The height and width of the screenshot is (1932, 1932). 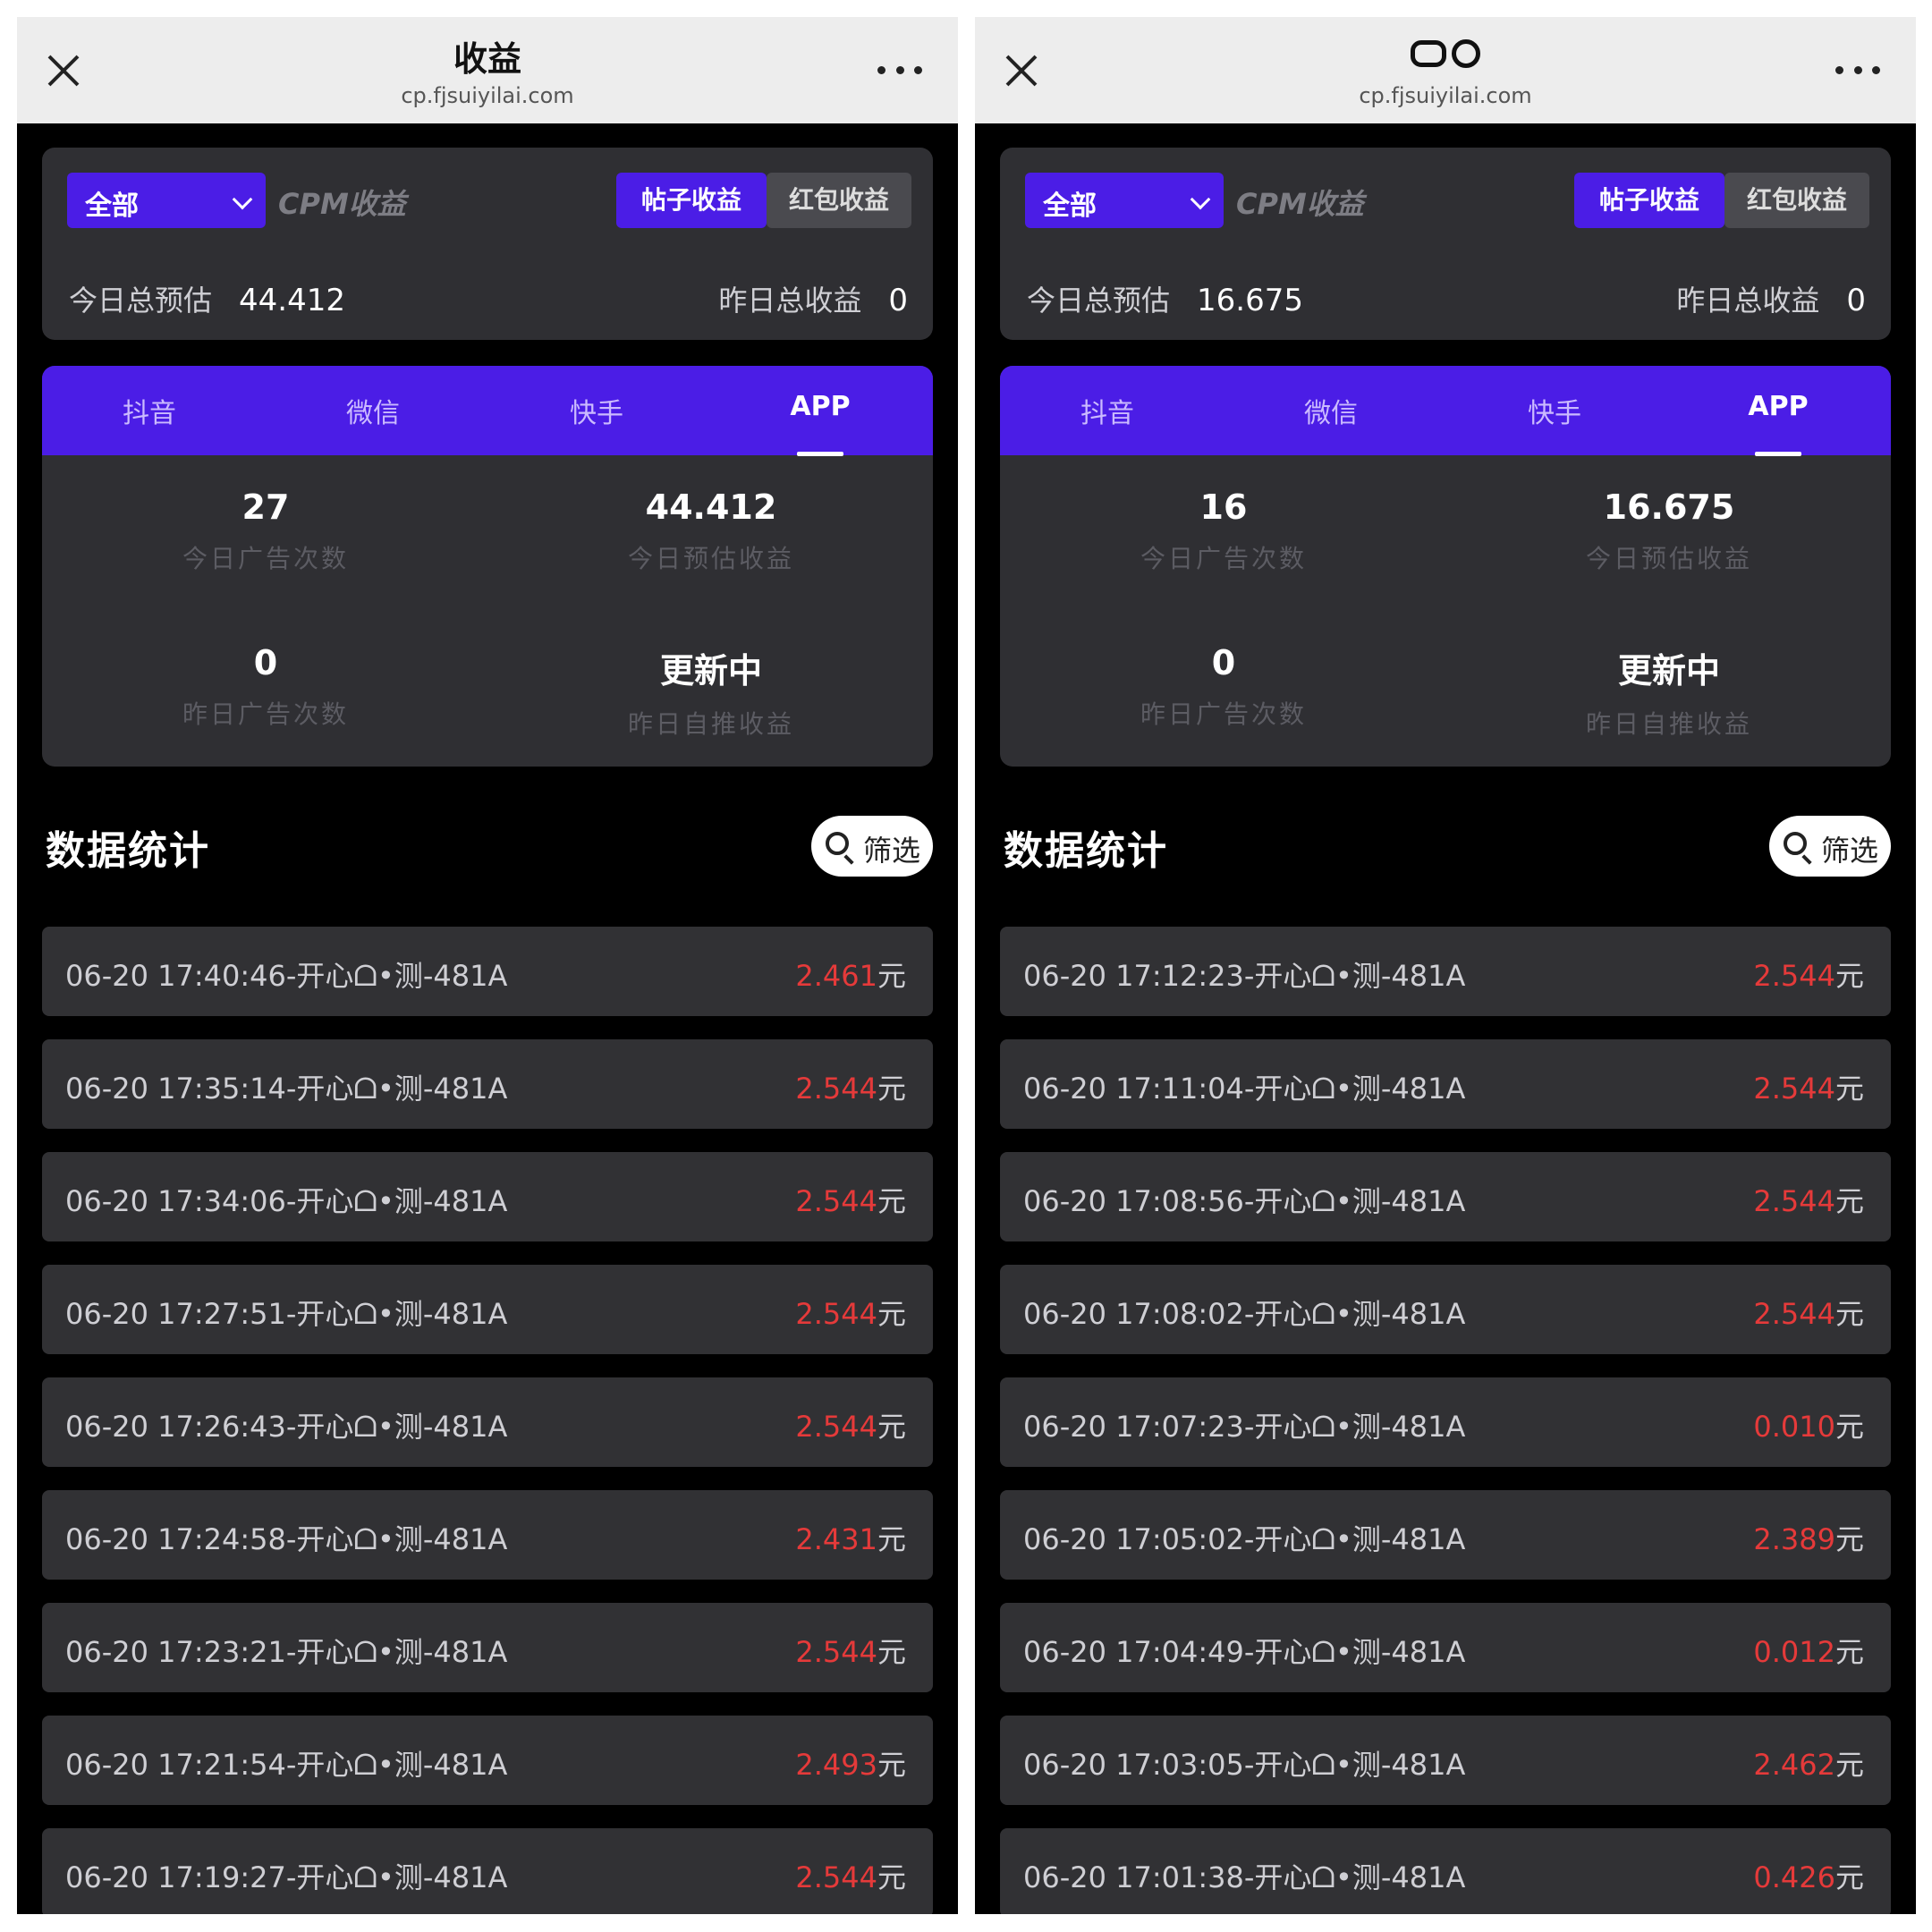 What do you see at coordinates (1445, 1535) in the screenshot?
I see `list-item: 06-20 17:05:02-开心ᗝ•测-481A 2.389元` at bounding box center [1445, 1535].